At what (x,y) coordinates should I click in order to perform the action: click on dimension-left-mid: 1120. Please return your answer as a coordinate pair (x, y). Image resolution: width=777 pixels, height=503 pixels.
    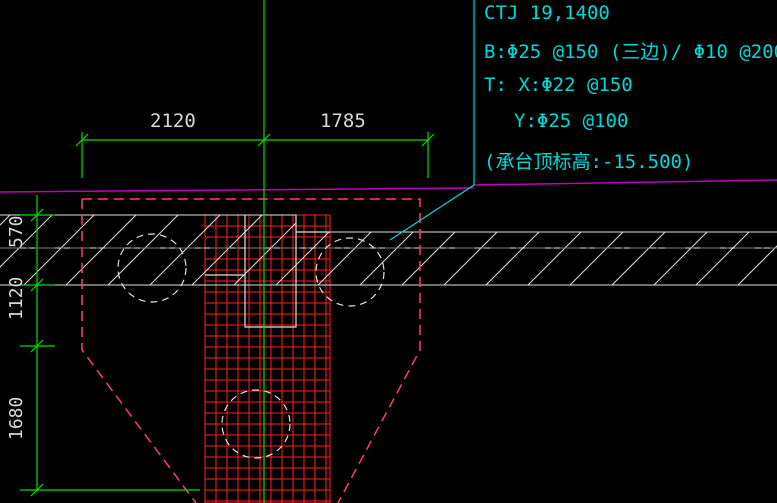
    Looking at the image, I should click on (16, 298).